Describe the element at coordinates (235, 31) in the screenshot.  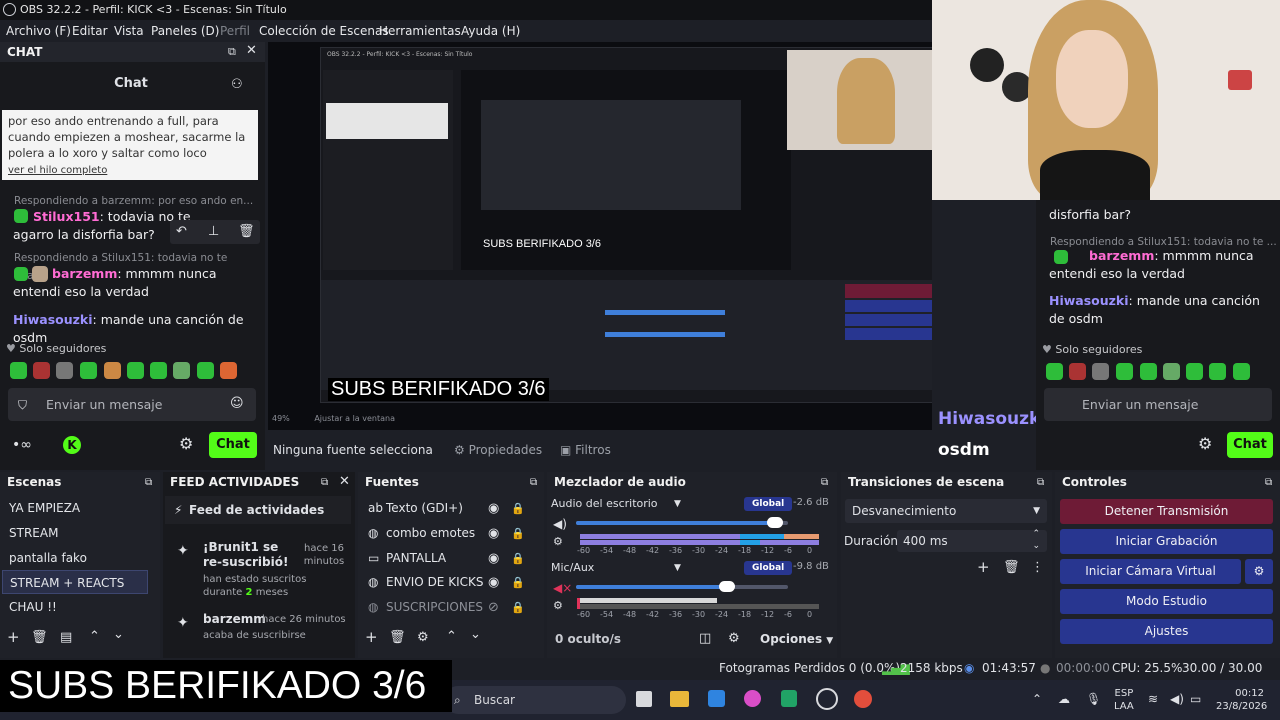
I see `menu-perfil: Perfil` at that location.